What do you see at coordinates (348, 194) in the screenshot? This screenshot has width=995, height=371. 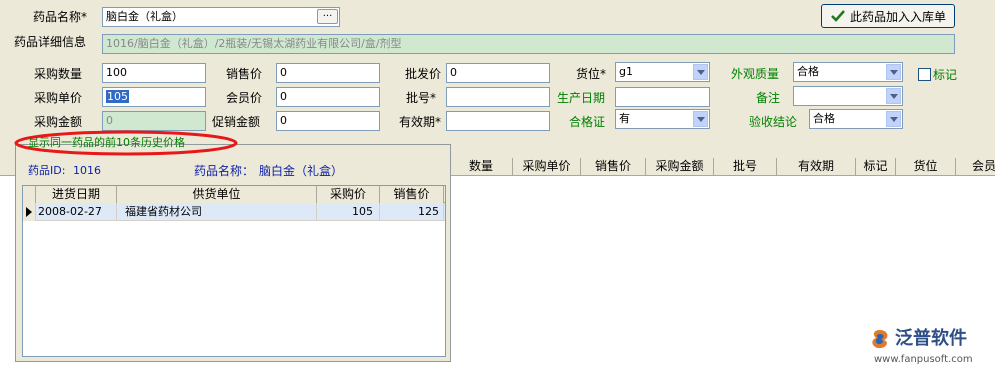 I see `history-col-header: 采购价` at bounding box center [348, 194].